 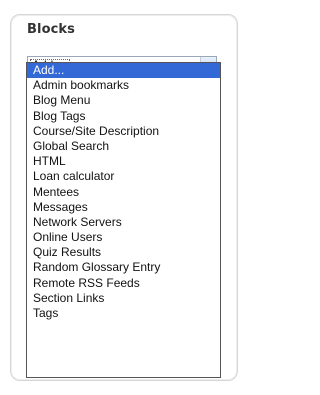 What do you see at coordinates (123, 298) in the screenshot?
I see `dropdown-option-section-links: Section Links` at bounding box center [123, 298].